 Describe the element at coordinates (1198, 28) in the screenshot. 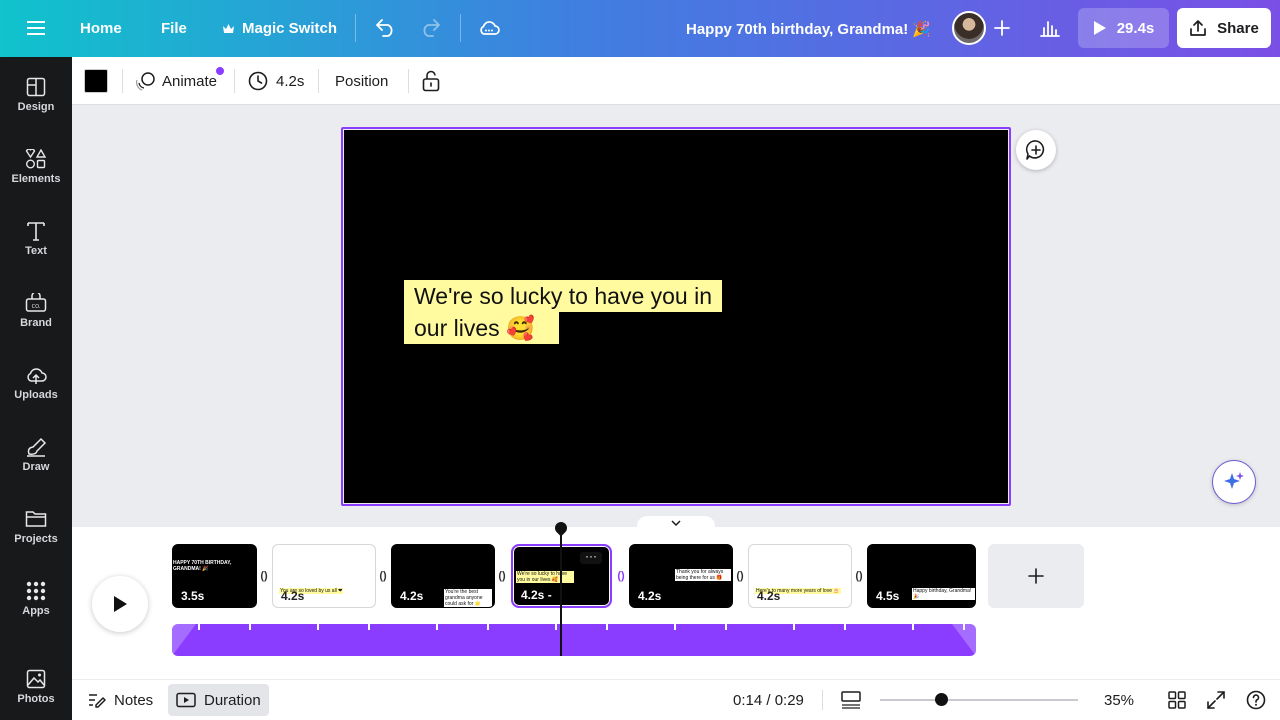

I see `share-icon` at that location.